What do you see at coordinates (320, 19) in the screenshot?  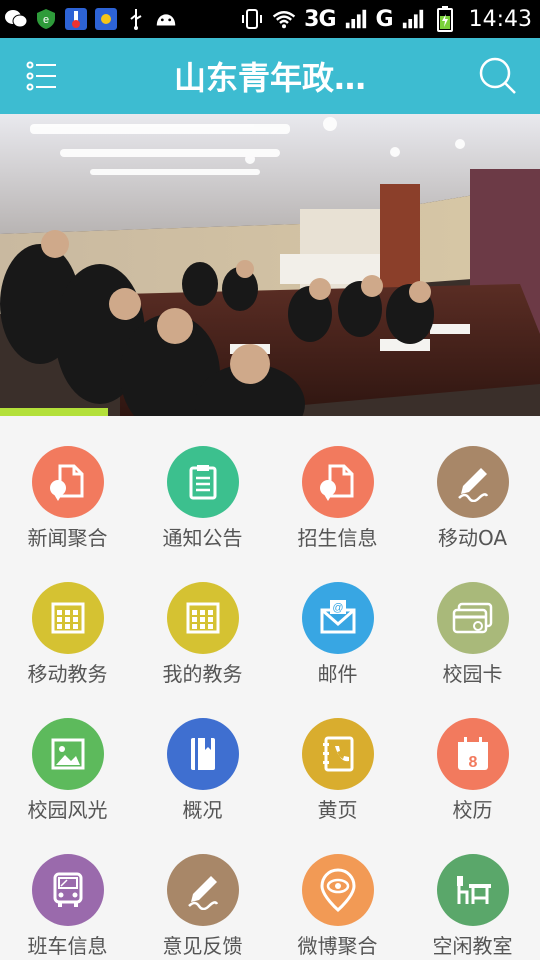 I see `network-type-1: 3G` at bounding box center [320, 19].